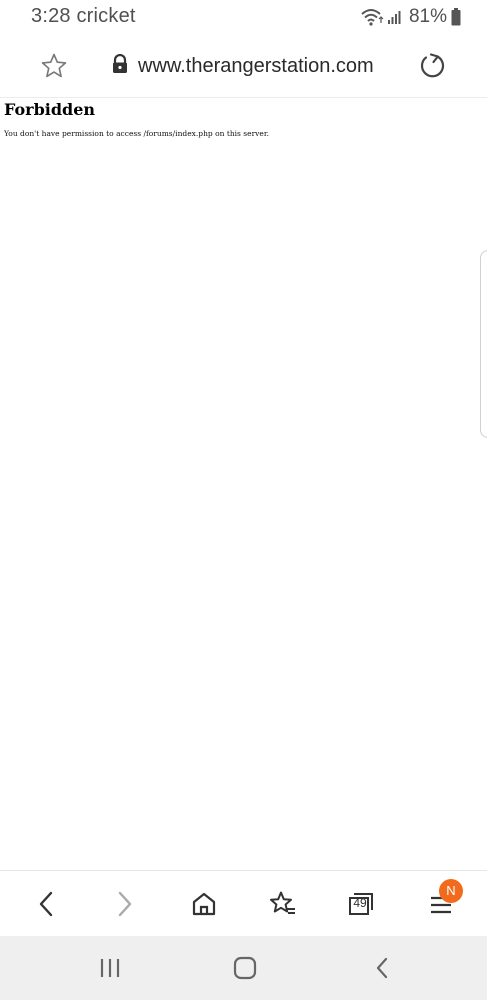 The height and width of the screenshot is (1000, 487). I want to click on browser-toolbar, so click(243, 903).